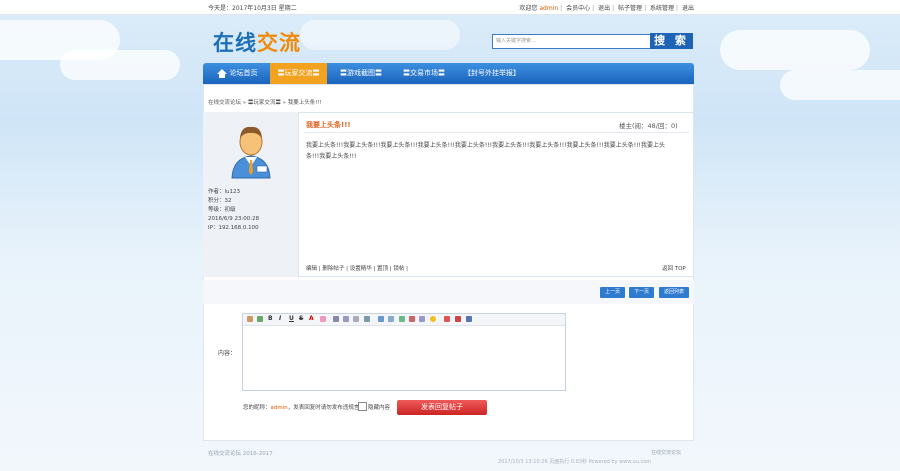  Describe the element at coordinates (326, 408) in the screenshot. I see `reply-suffix: ，发表回复时请勿发布违规言论` at that location.